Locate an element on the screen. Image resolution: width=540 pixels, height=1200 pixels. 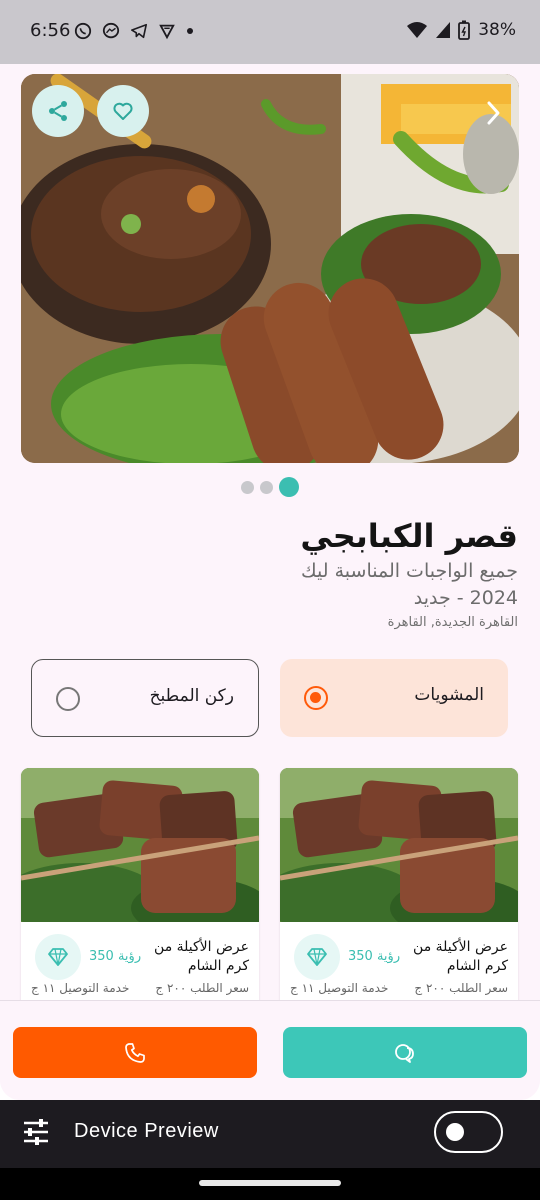
device-preview-title: Device Preview is located at coordinates (146, 1131).